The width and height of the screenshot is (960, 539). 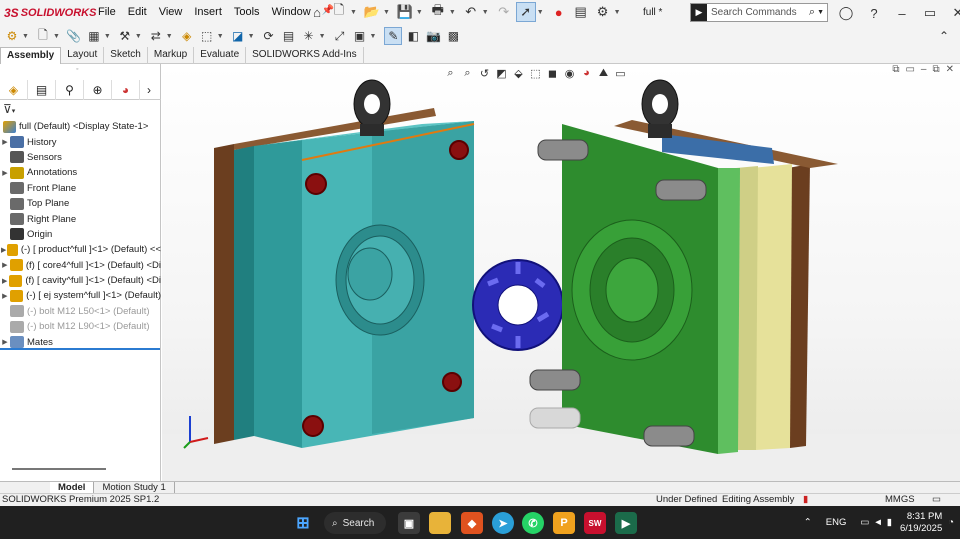 I want to click on tree-item: (-) bolt M12 L90<1> (Default), so click(x=80, y=326).